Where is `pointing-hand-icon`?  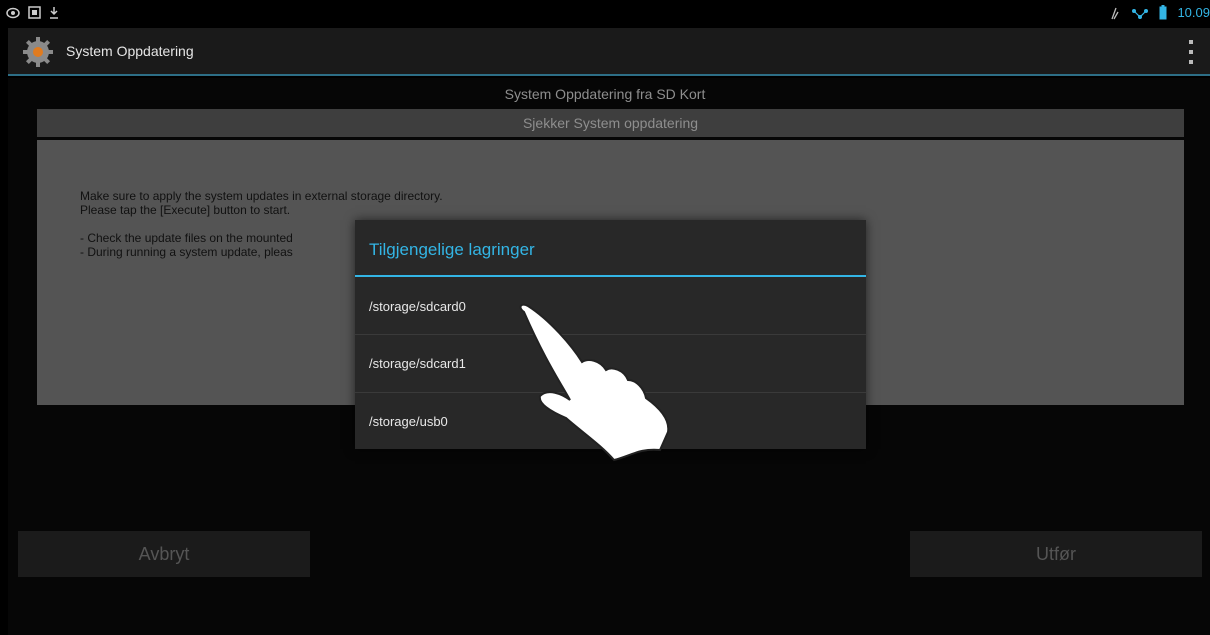
pointing-hand-icon is located at coordinates (594, 382).